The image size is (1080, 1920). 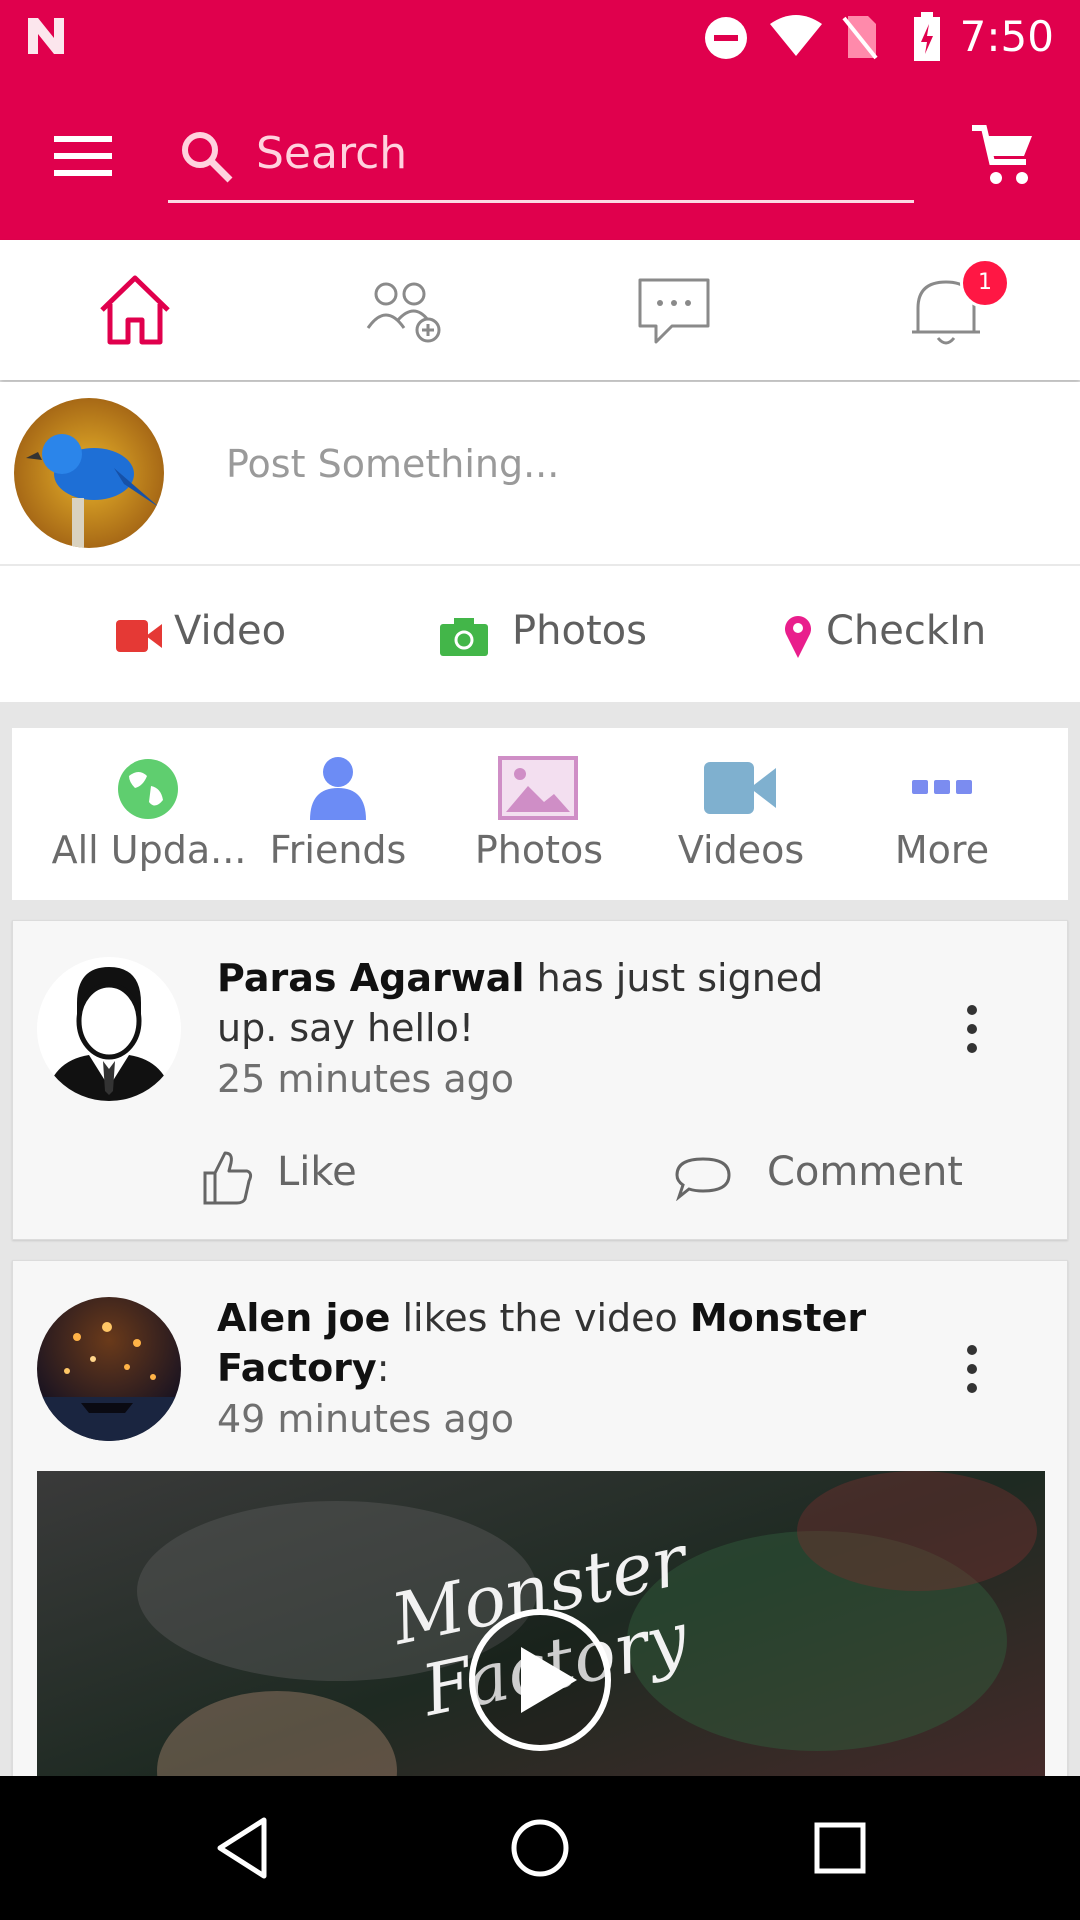 What do you see at coordinates (703, 1179) in the screenshot?
I see `comment-icon` at bounding box center [703, 1179].